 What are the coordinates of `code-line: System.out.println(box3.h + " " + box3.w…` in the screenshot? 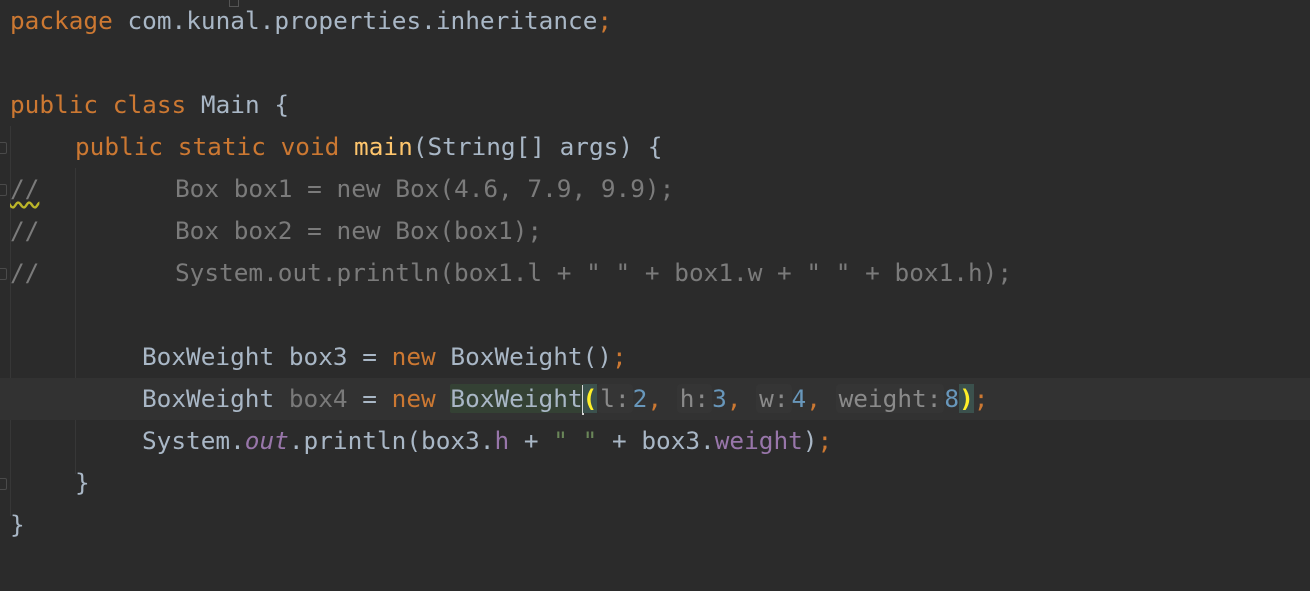 It's located at (655, 441).